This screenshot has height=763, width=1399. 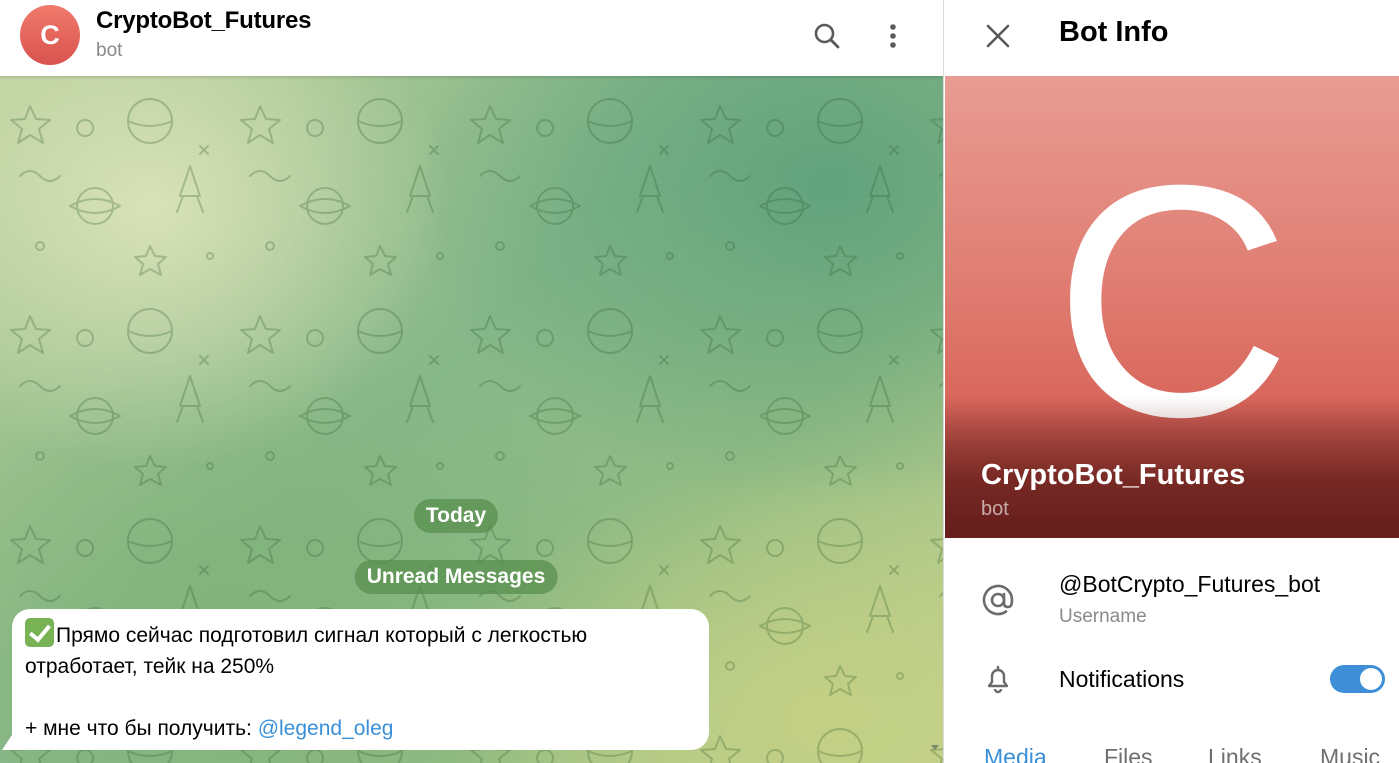 What do you see at coordinates (471, 38) in the screenshot?
I see `chat-header: C CryptoBot_Futures bot` at bounding box center [471, 38].